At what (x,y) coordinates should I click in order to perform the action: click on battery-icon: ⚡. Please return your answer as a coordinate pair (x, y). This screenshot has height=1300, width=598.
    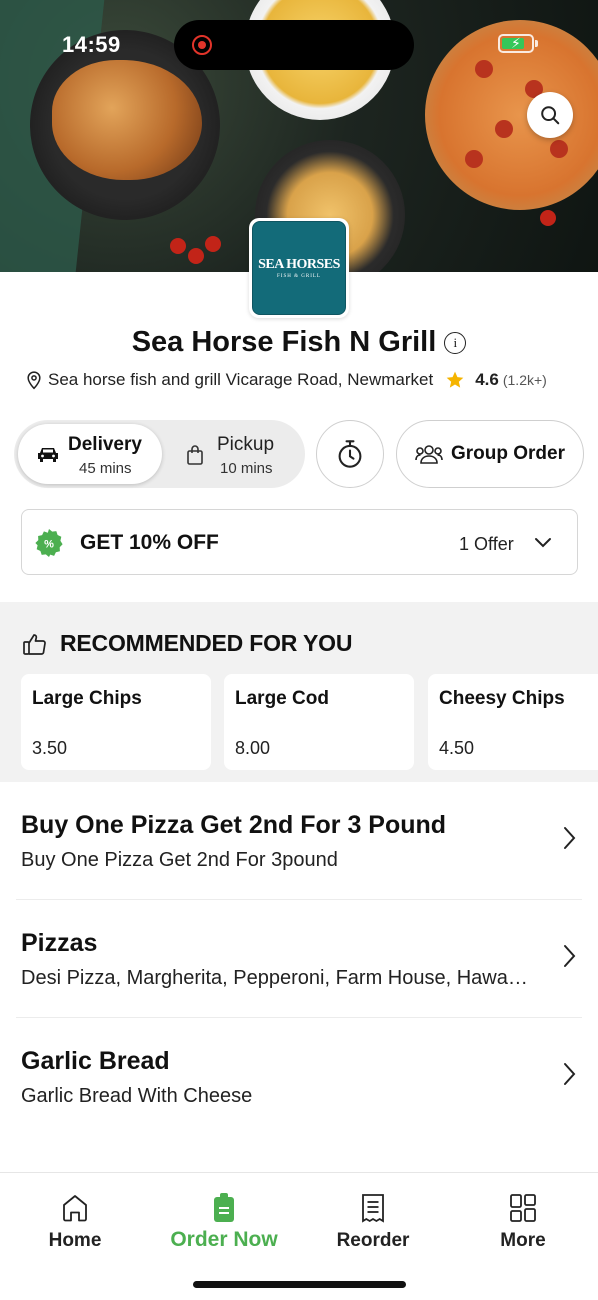
    Looking at the image, I should click on (518, 43).